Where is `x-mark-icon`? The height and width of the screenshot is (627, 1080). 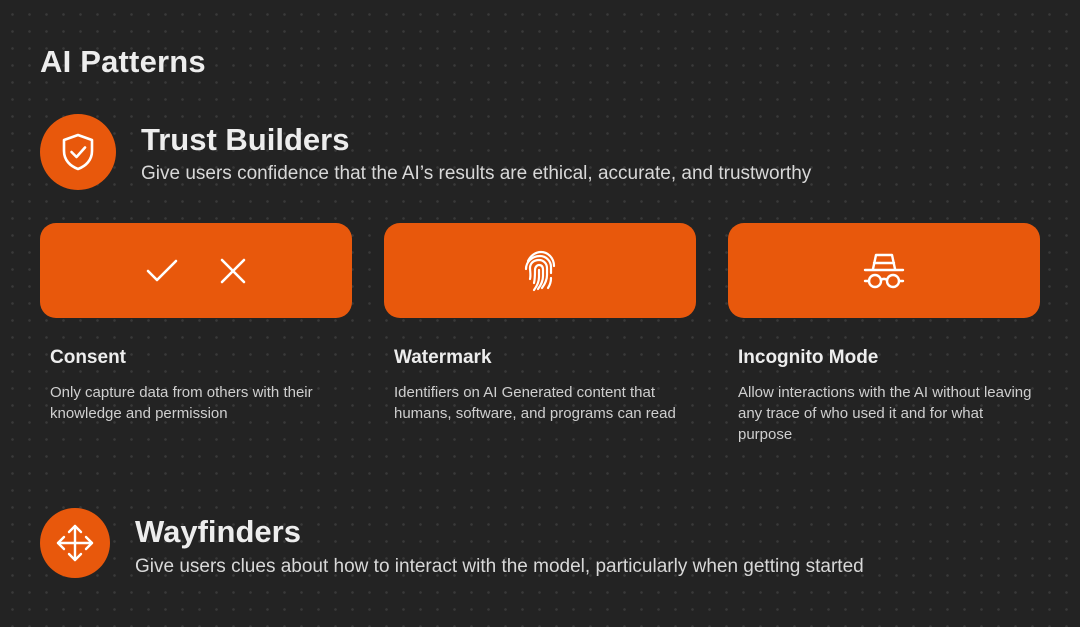
x-mark-icon is located at coordinates (233, 270).